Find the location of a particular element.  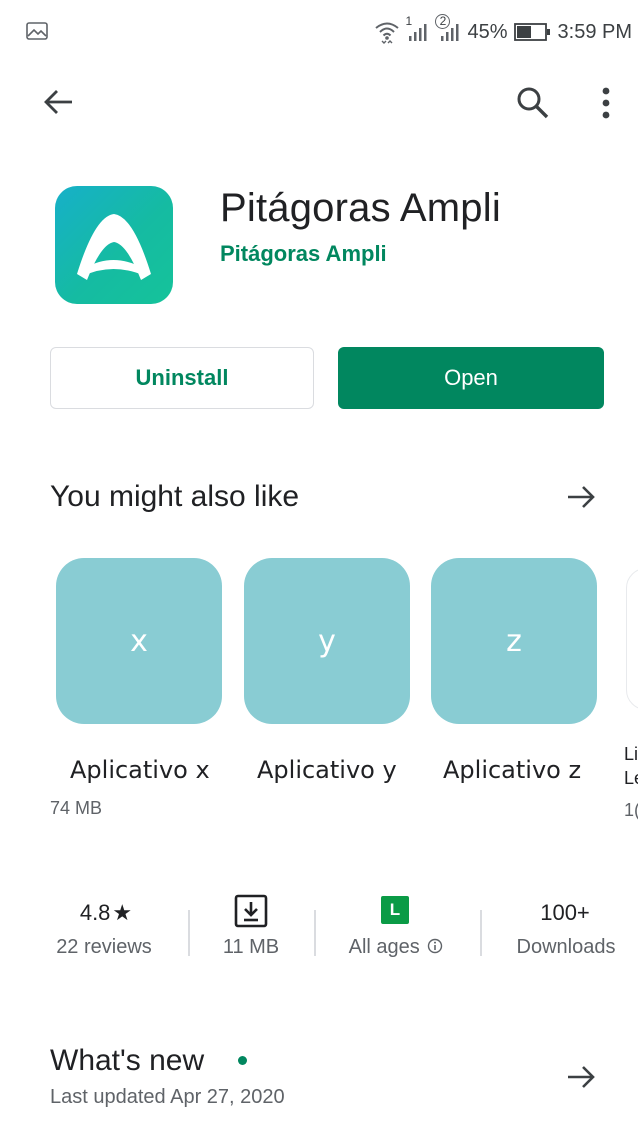

suggested-app-x-icon: x is located at coordinates (139, 641).